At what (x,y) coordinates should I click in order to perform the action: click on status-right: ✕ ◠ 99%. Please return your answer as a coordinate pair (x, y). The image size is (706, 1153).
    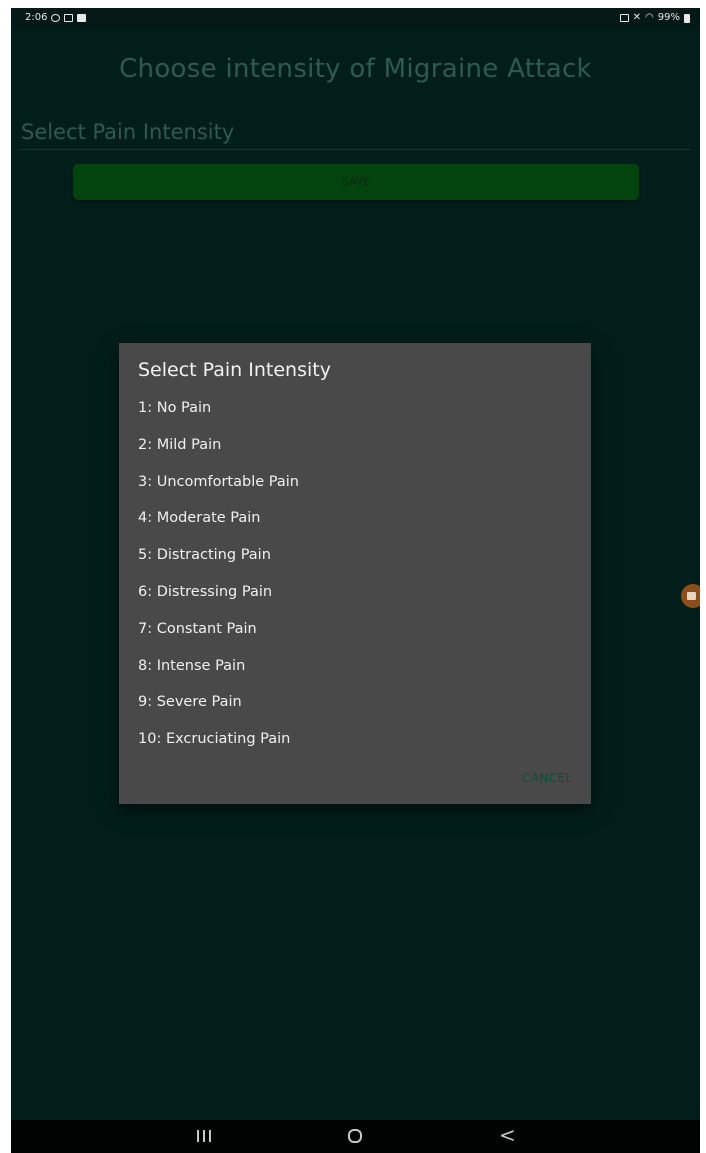
    Looking at the image, I should click on (654, 18).